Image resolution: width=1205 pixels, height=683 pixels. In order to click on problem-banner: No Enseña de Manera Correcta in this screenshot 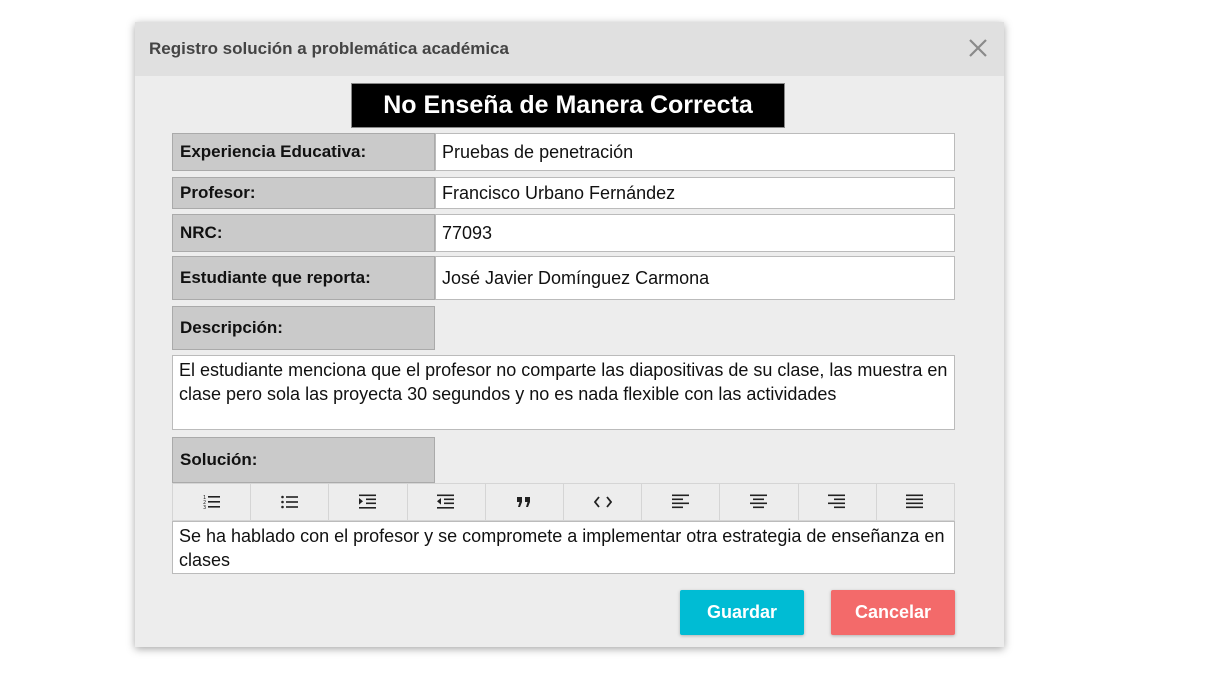, I will do `click(568, 105)`.